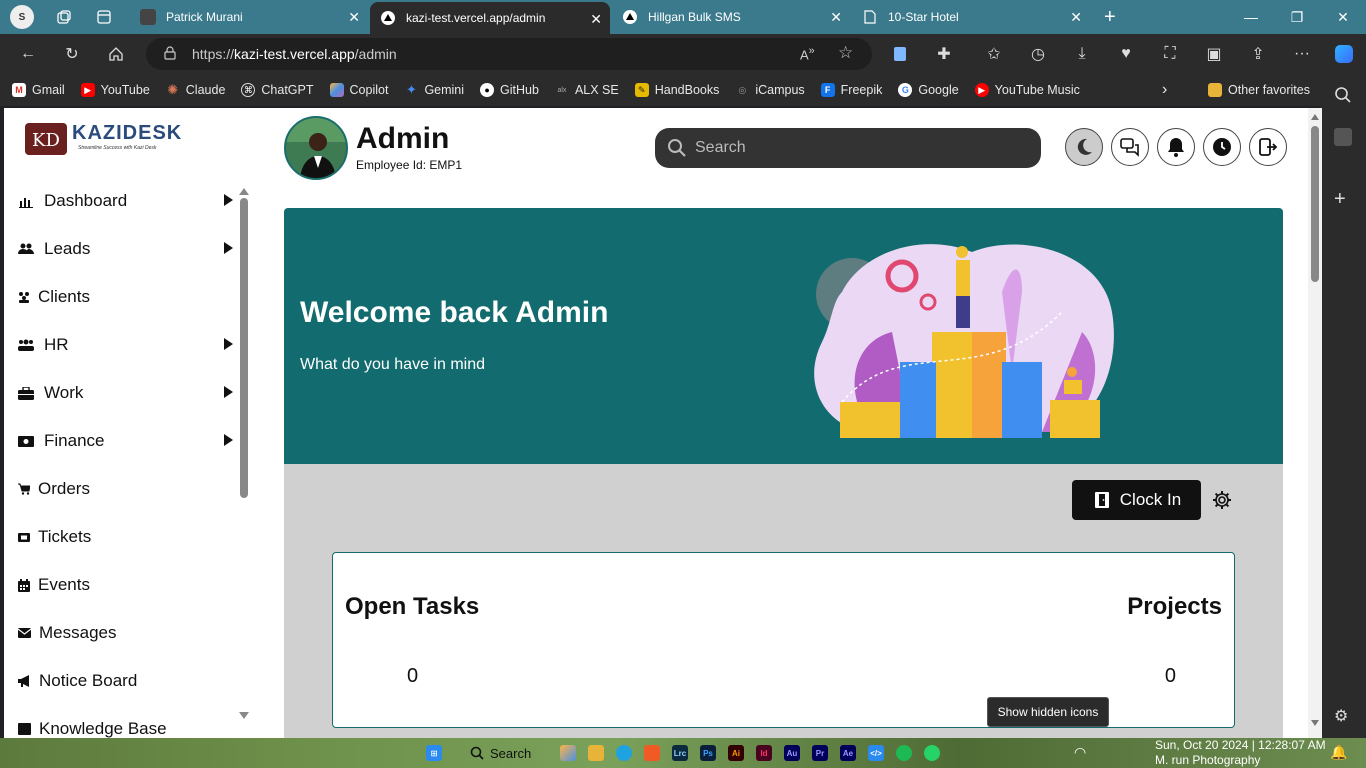 This screenshot has height=768, width=1366. I want to click on address-bar: https://kazi-test.vercel.app/admin A» ☆, so click(509, 54).